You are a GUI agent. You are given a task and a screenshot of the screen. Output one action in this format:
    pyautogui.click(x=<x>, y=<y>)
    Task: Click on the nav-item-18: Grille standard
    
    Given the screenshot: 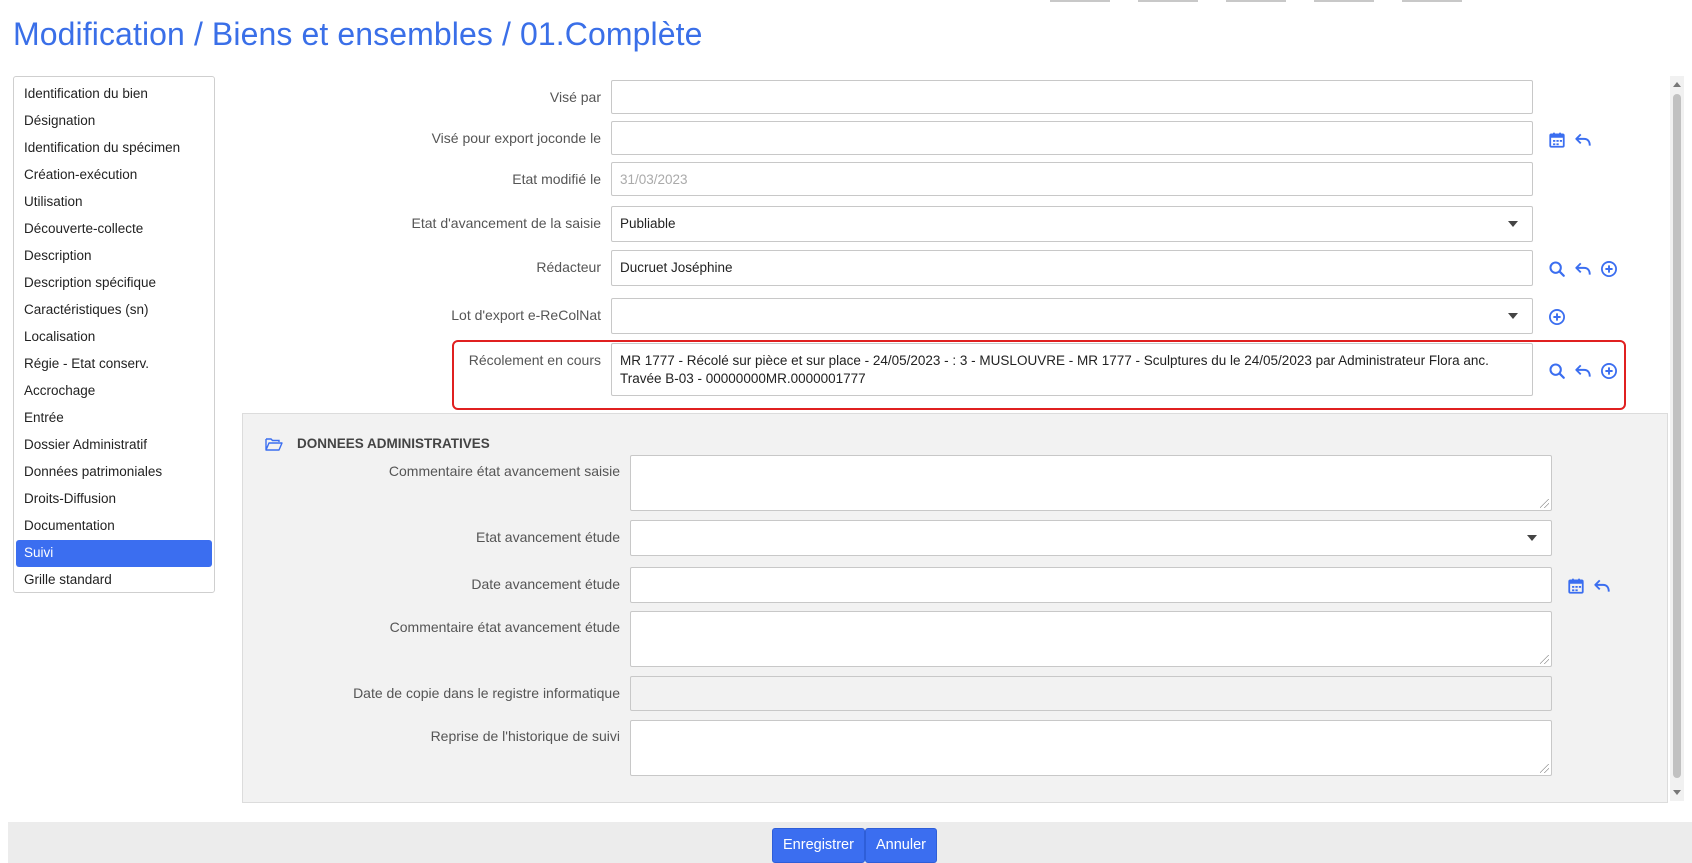 What is the action you would take?
    pyautogui.click(x=114, y=580)
    